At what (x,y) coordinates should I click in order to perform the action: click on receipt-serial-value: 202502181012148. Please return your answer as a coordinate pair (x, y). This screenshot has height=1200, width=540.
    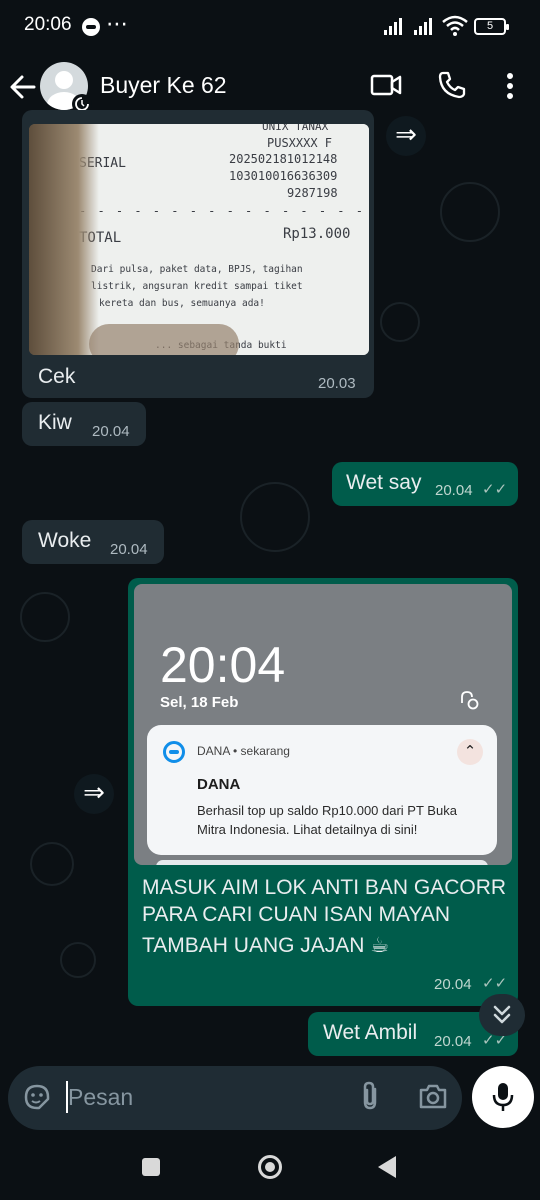
    Looking at the image, I should click on (283, 159).